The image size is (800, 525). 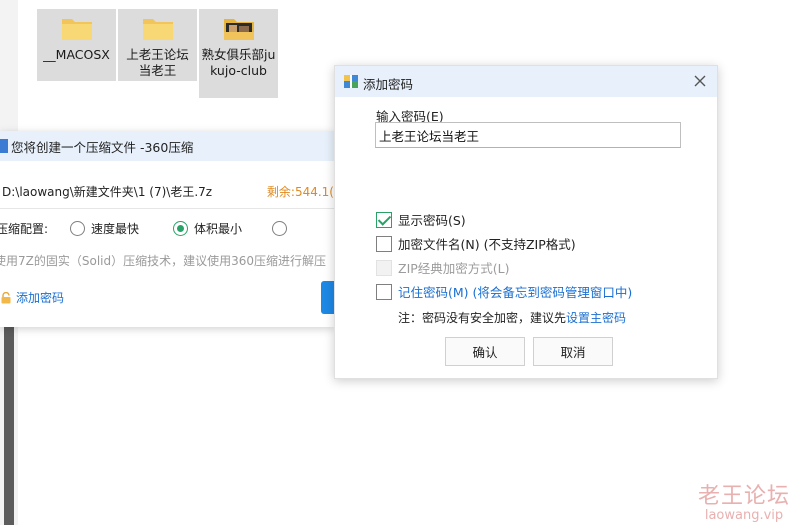 I want to click on pane-scrollbar, so click(x=9, y=425).